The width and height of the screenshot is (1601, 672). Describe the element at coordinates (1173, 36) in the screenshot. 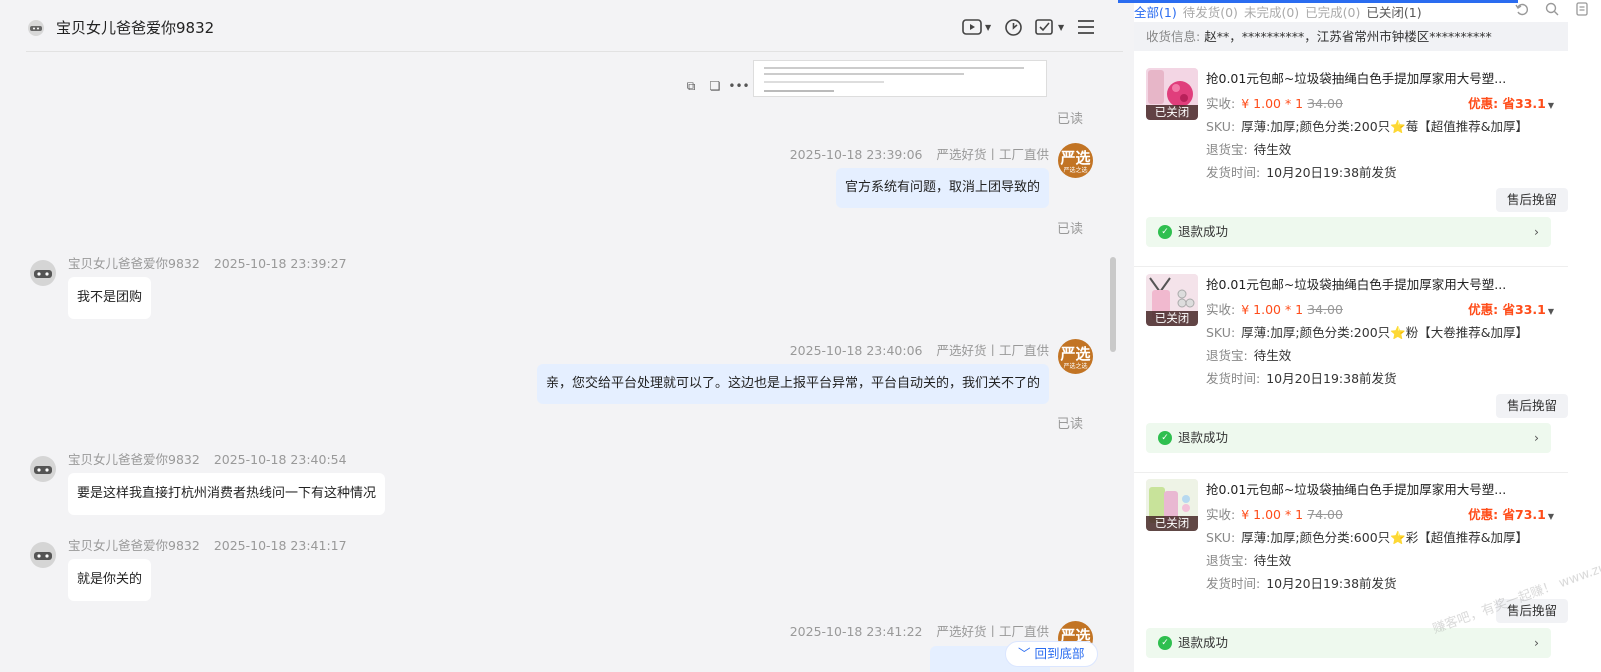

I see `shipping-label: 收货信息:` at that location.